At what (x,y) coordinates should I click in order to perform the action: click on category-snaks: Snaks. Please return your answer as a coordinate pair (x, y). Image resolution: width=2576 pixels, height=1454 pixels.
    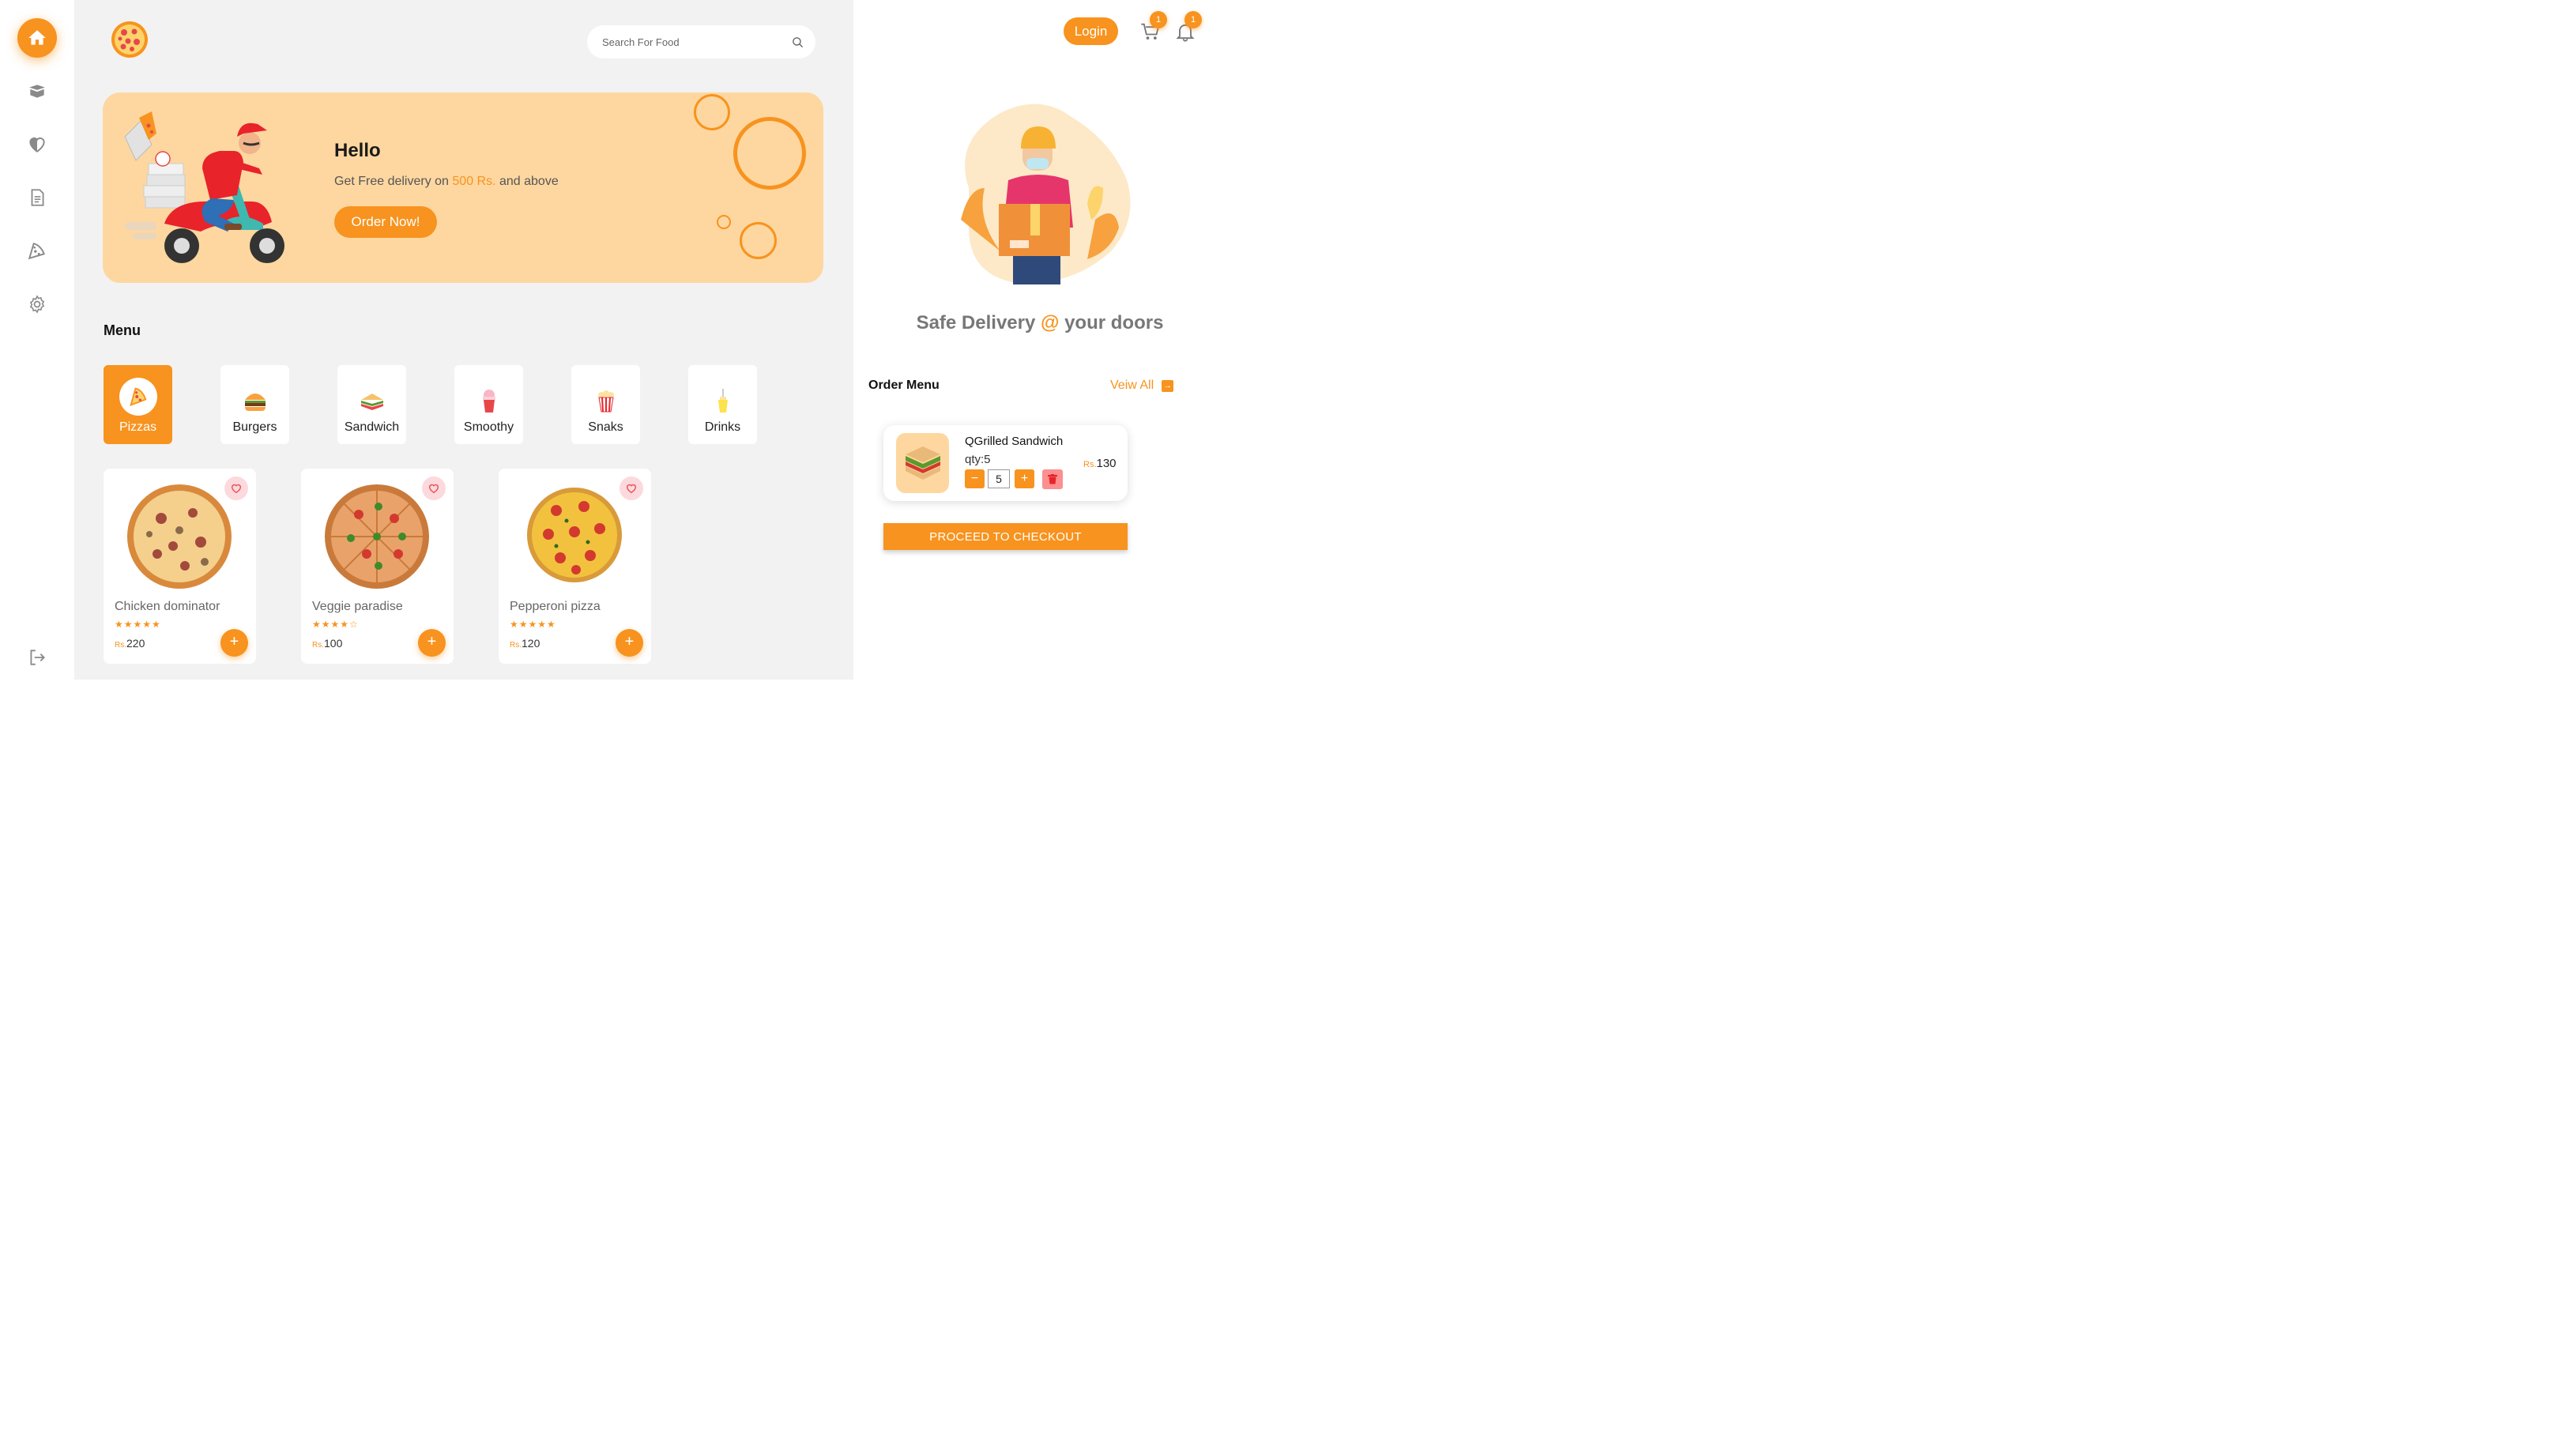
    Looking at the image, I should click on (605, 404).